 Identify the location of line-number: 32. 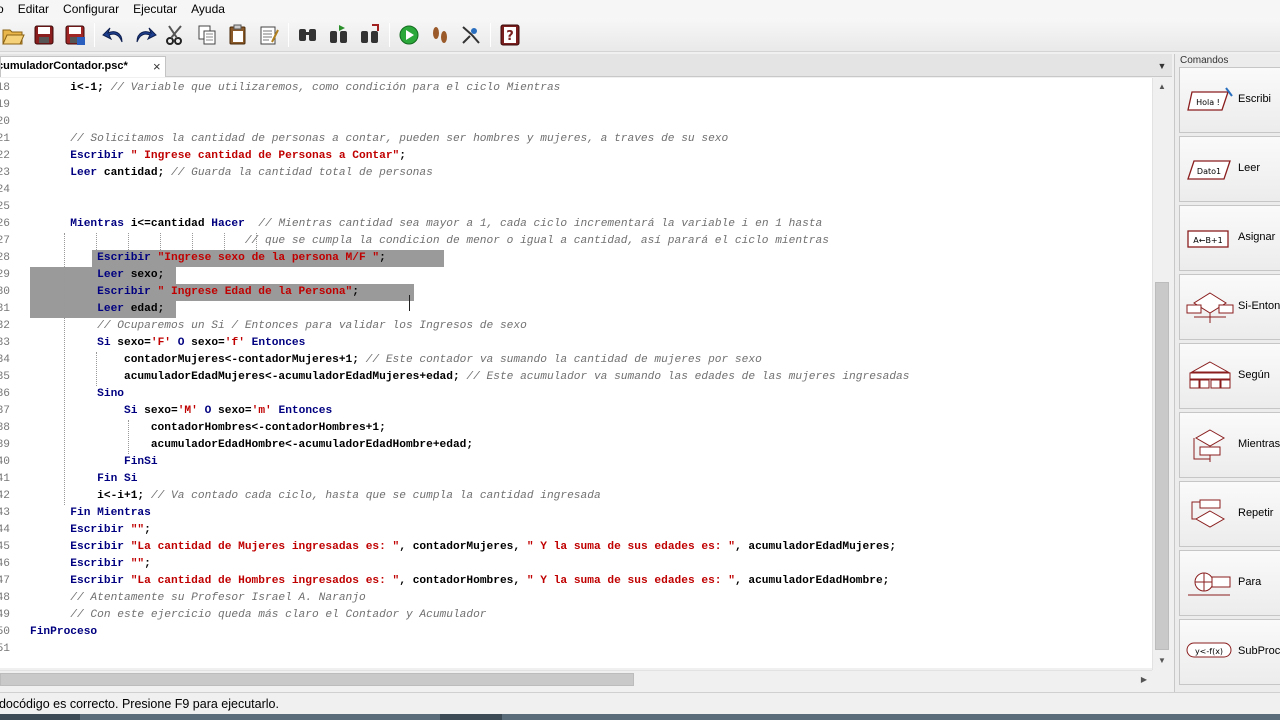
(5, 326).